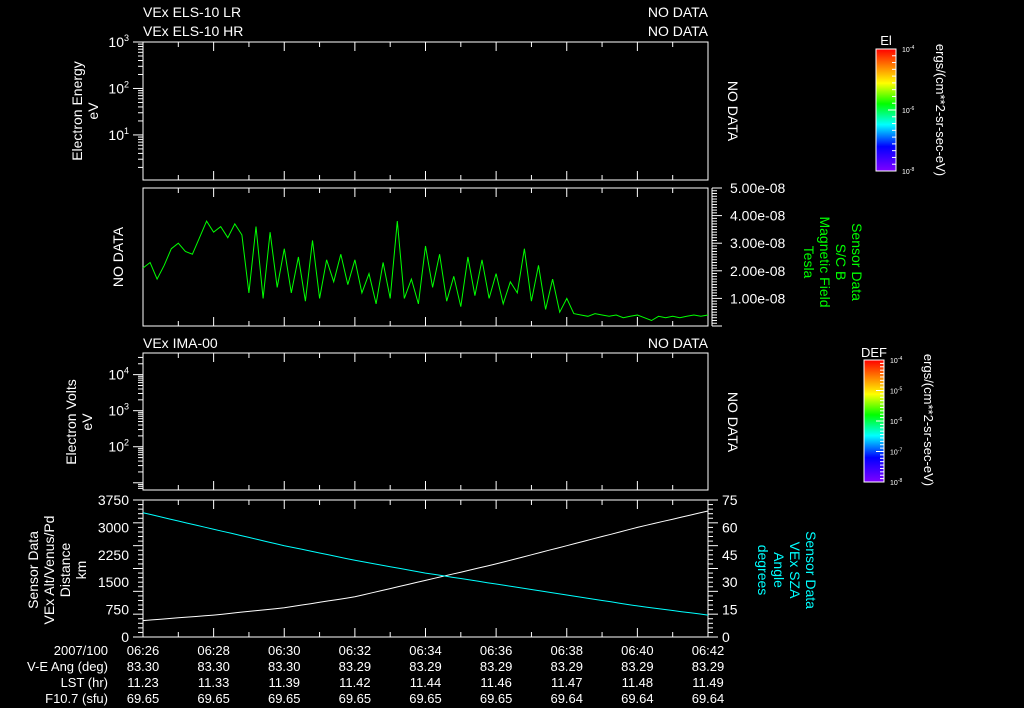  What do you see at coordinates (900, 390) in the screenshot?
I see `tick-exp: -5` at bounding box center [900, 390].